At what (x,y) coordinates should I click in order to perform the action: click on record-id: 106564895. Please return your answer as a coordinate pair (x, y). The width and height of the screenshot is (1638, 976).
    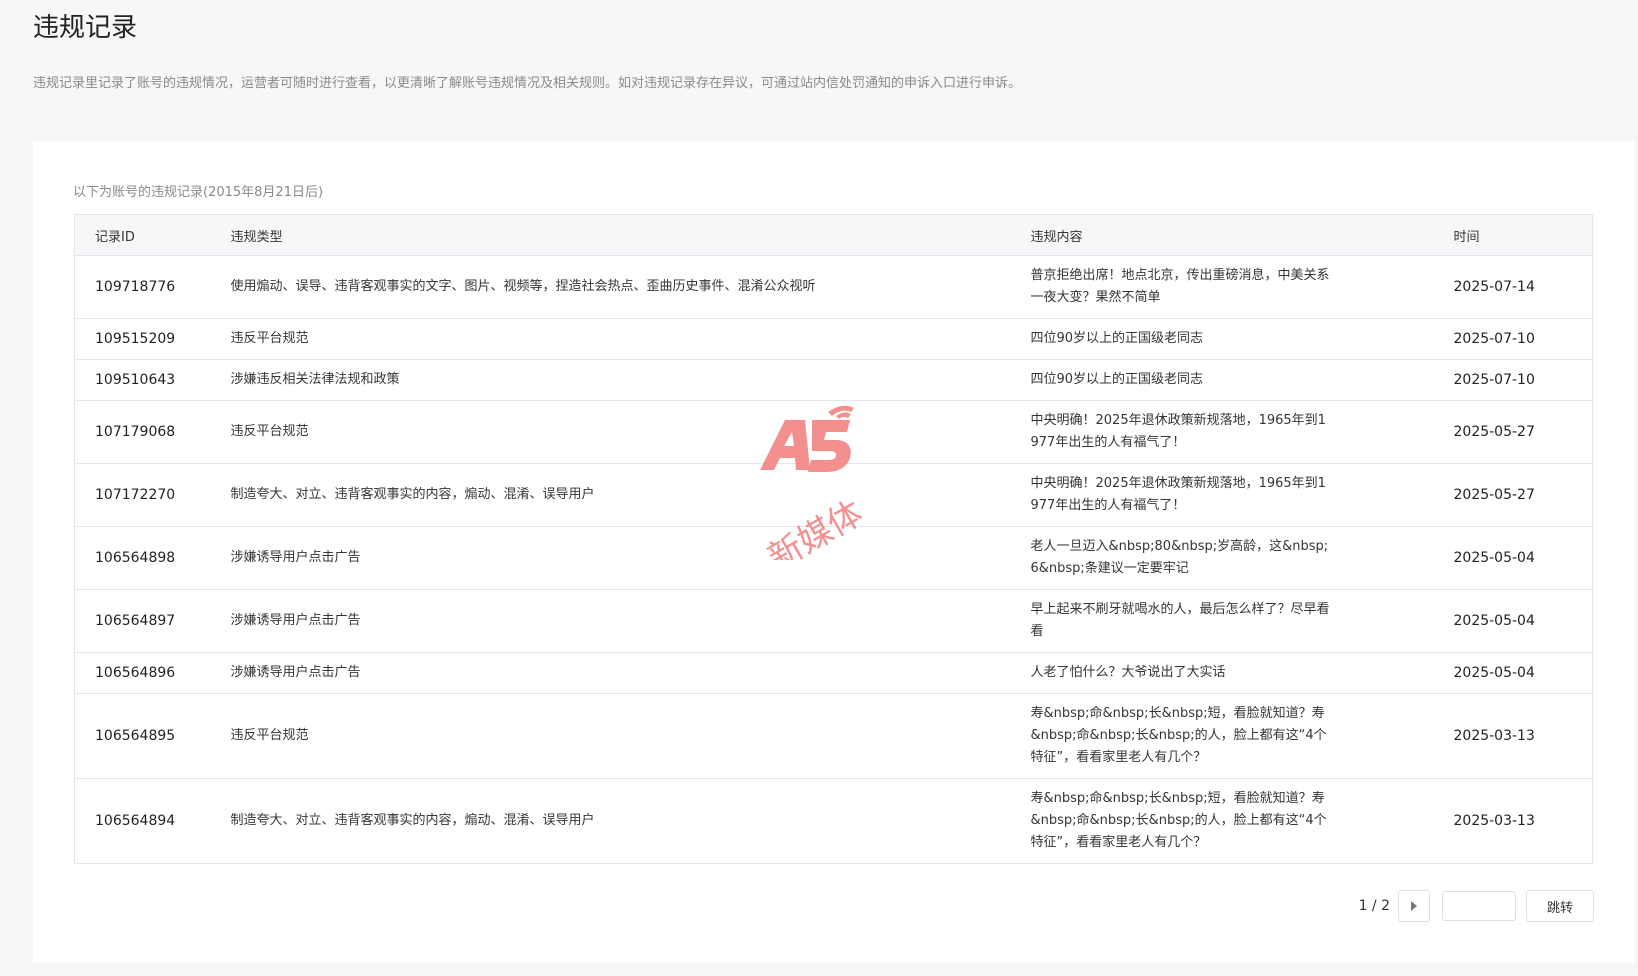
    Looking at the image, I should click on (142, 736).